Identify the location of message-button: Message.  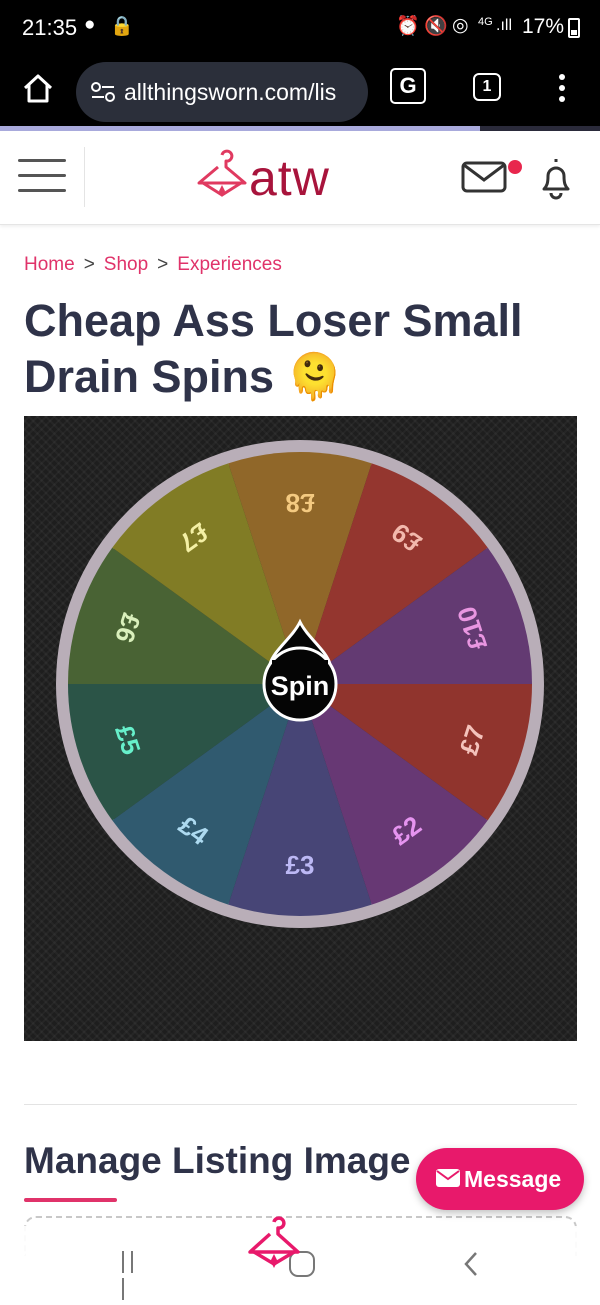
(500, 1179).